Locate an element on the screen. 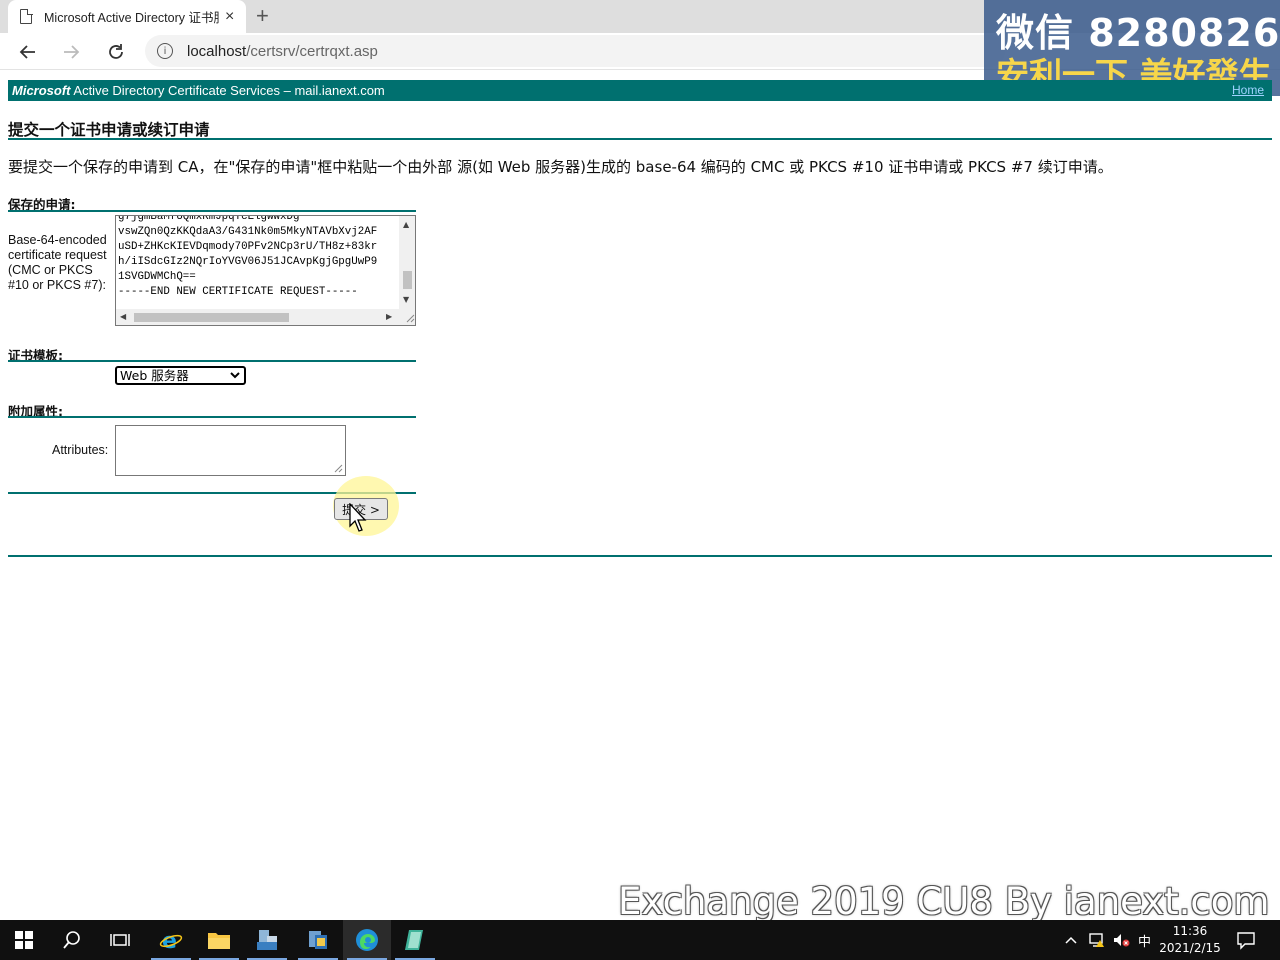 The height and width of the screenshot is (960, 1280). attributes-textarea is located at coordinates (230, 450).